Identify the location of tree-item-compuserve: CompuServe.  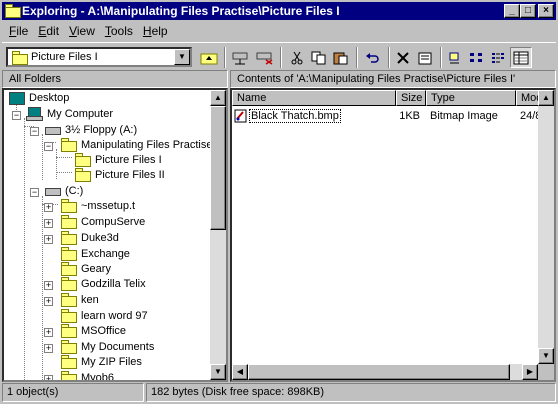
(103, 221).